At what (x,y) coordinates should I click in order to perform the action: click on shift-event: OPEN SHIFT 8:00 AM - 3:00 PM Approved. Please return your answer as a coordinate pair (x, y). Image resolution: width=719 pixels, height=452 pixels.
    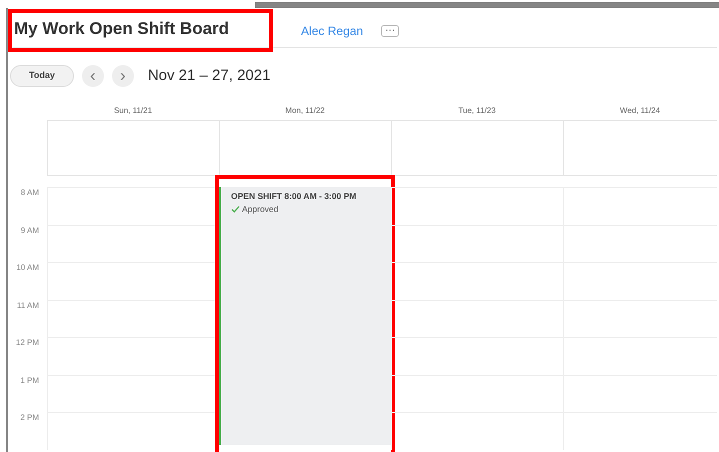
    Looking at the image, I should click on (305, 316).